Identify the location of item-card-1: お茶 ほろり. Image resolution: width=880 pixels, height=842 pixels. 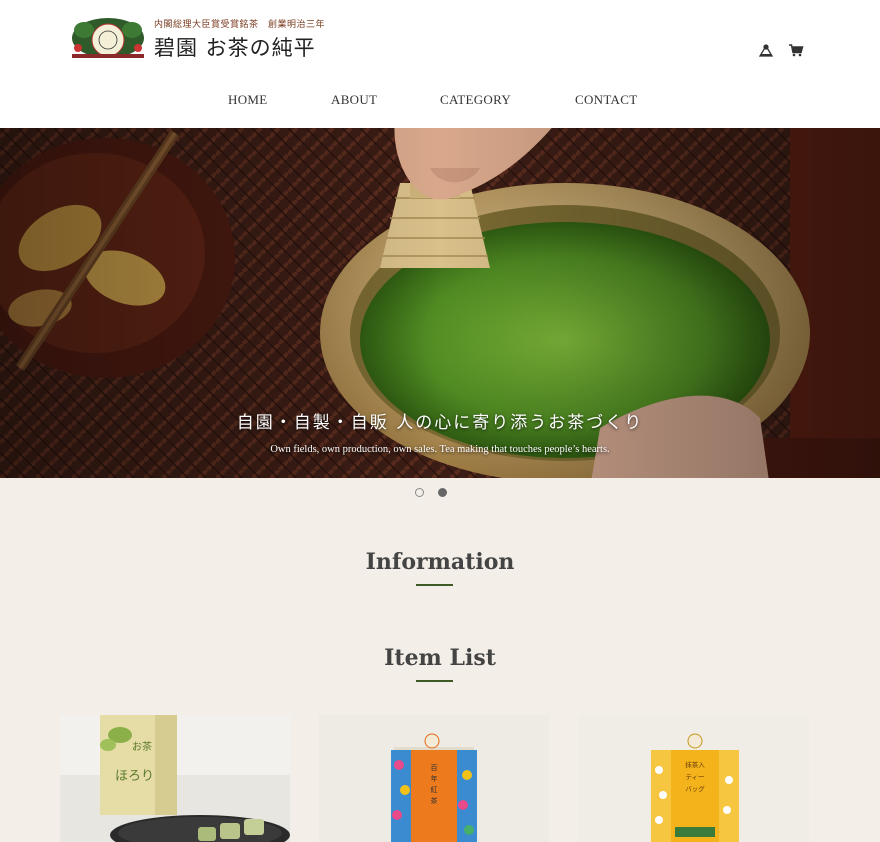
(175, 778).